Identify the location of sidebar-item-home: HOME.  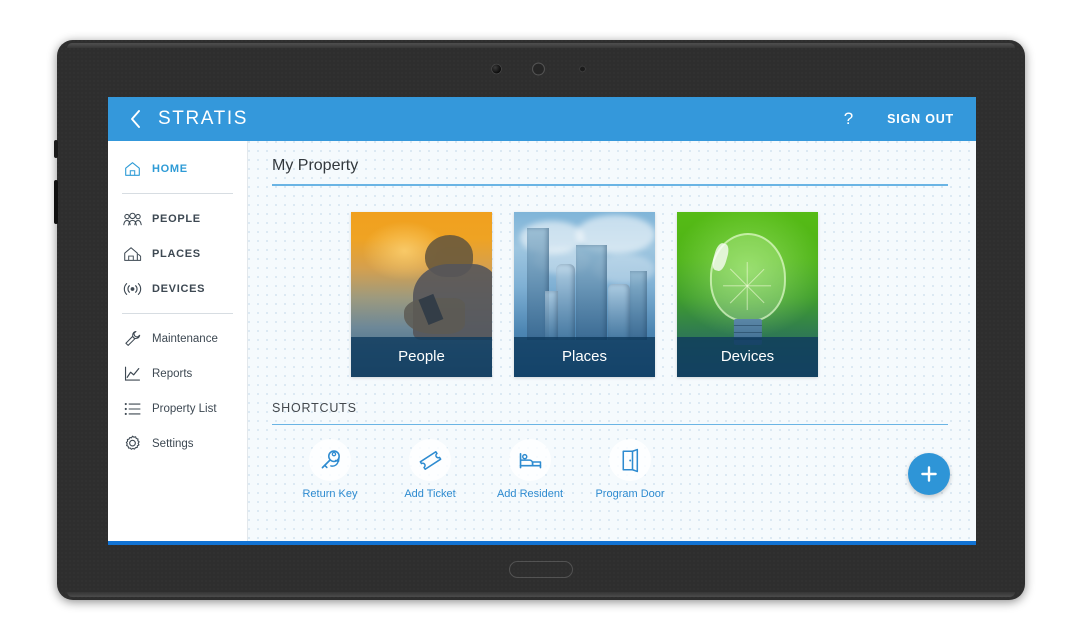
(177, 168).